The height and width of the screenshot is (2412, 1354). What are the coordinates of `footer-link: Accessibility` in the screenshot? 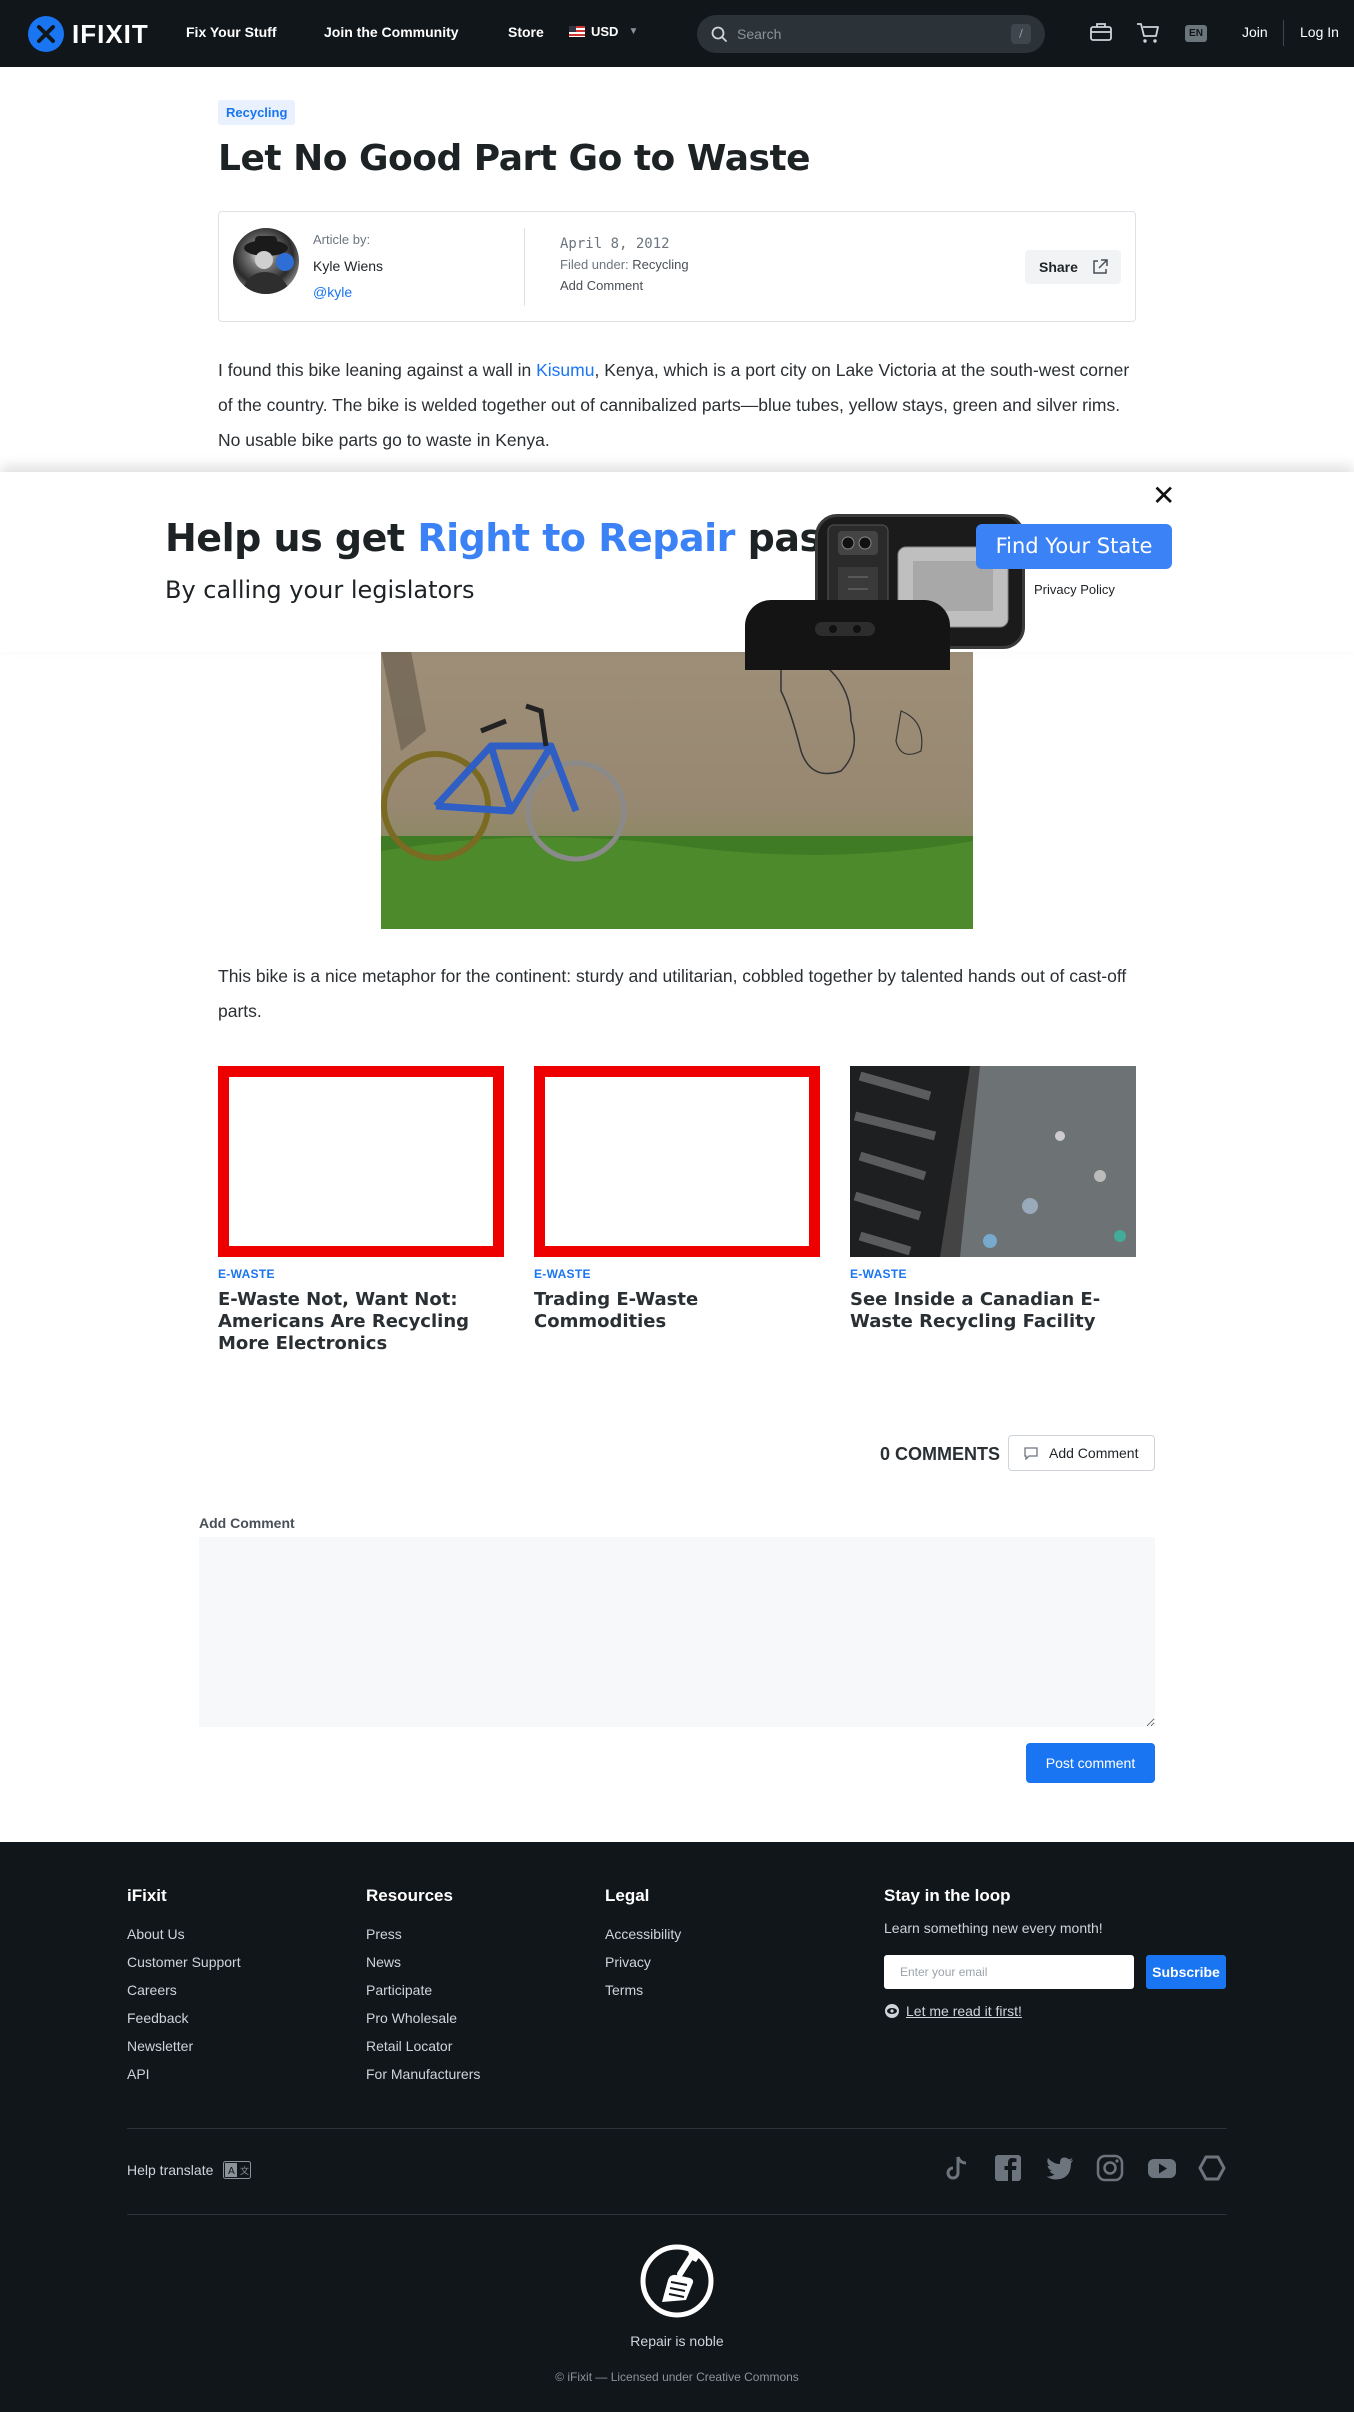 It's located at (643, 1934).